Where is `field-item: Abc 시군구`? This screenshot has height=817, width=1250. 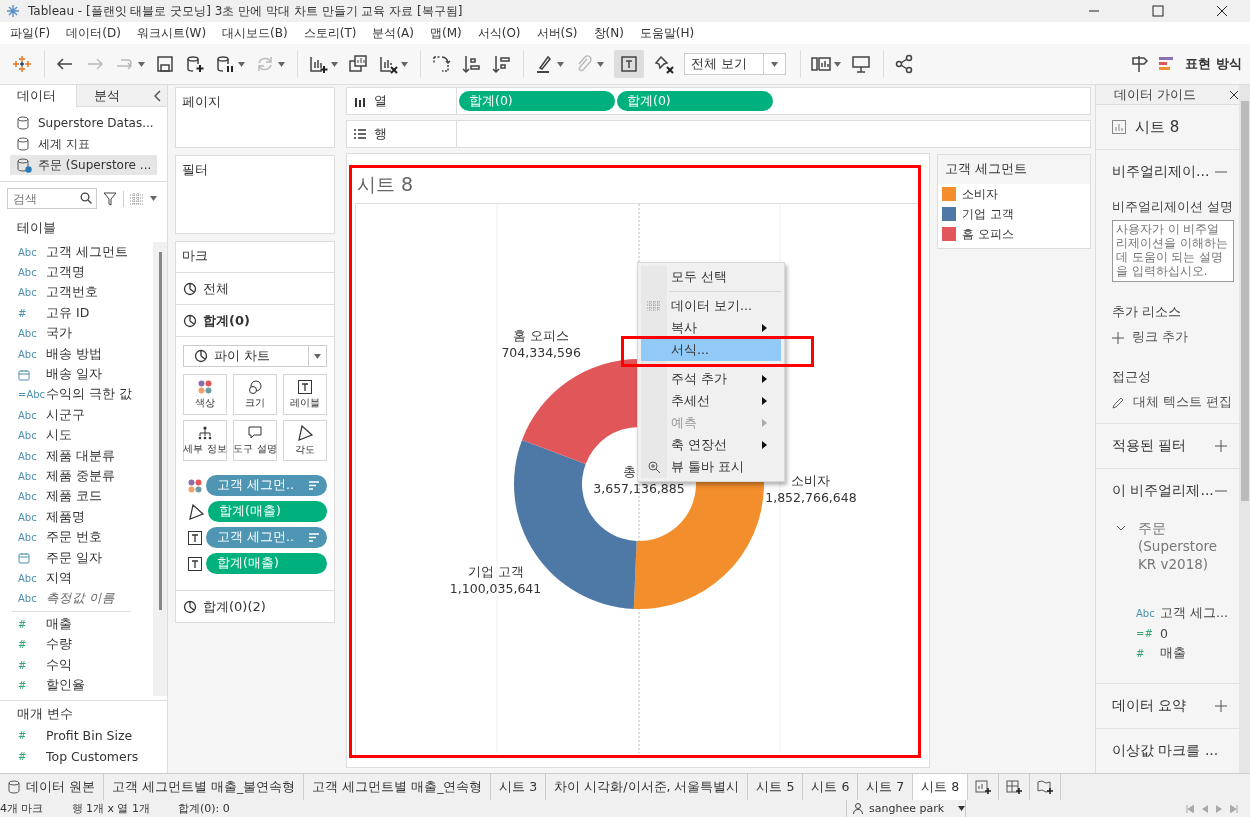
field-item: Abc 시군구 is located at coordinates (76, 415).